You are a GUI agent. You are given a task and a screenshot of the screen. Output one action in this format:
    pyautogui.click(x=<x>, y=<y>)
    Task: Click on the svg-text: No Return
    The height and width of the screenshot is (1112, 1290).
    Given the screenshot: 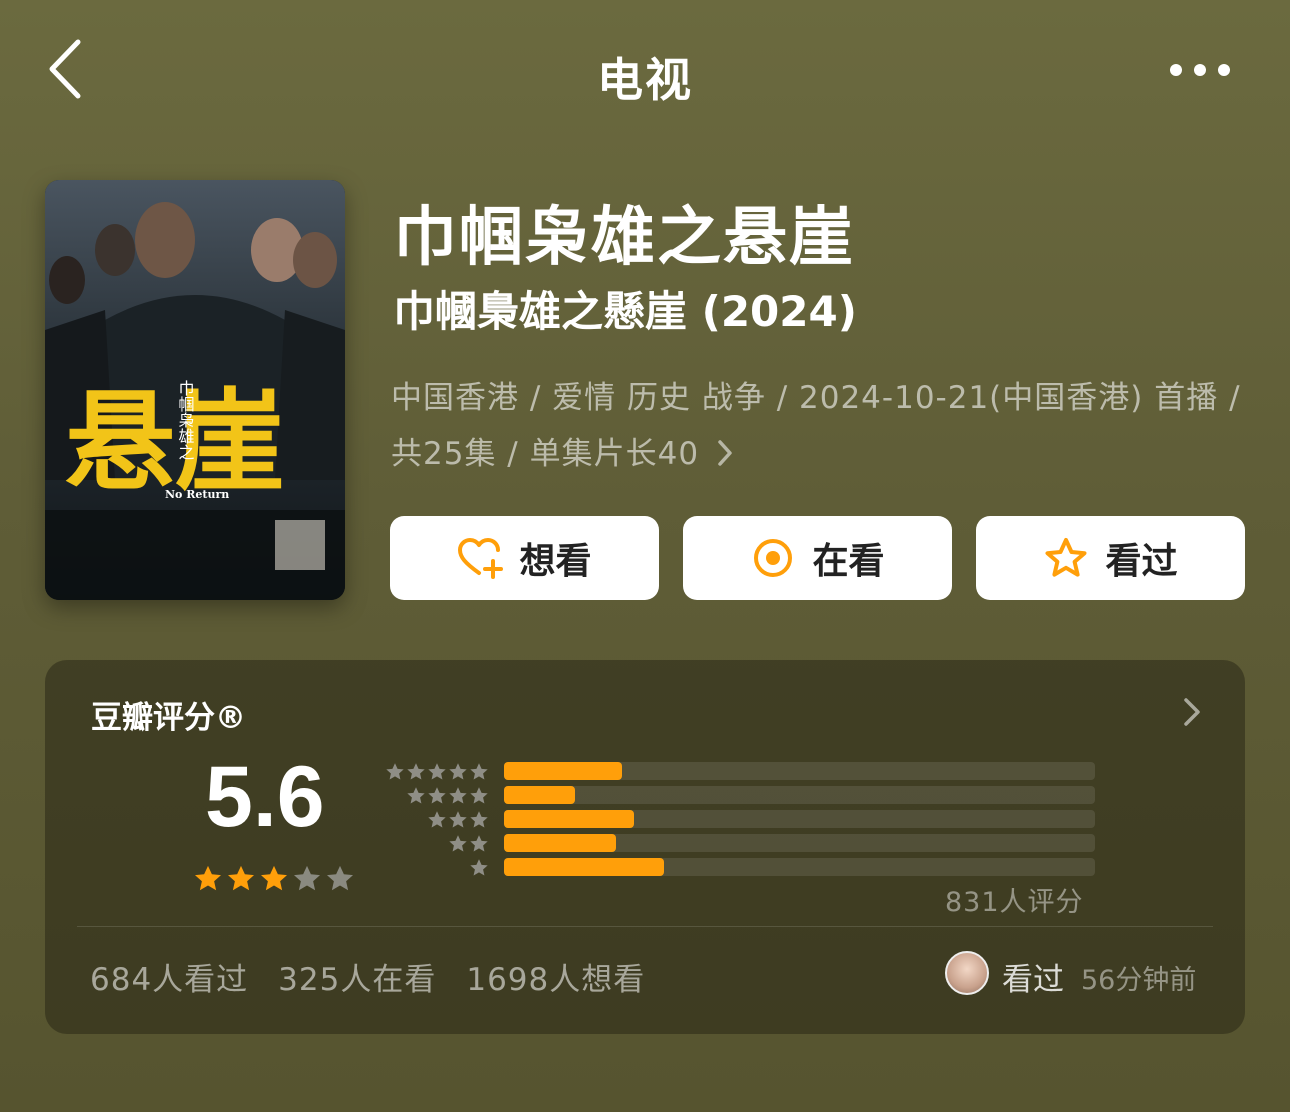 What is the action you would take?
    pyautogui.click(x=197, y=494)
    